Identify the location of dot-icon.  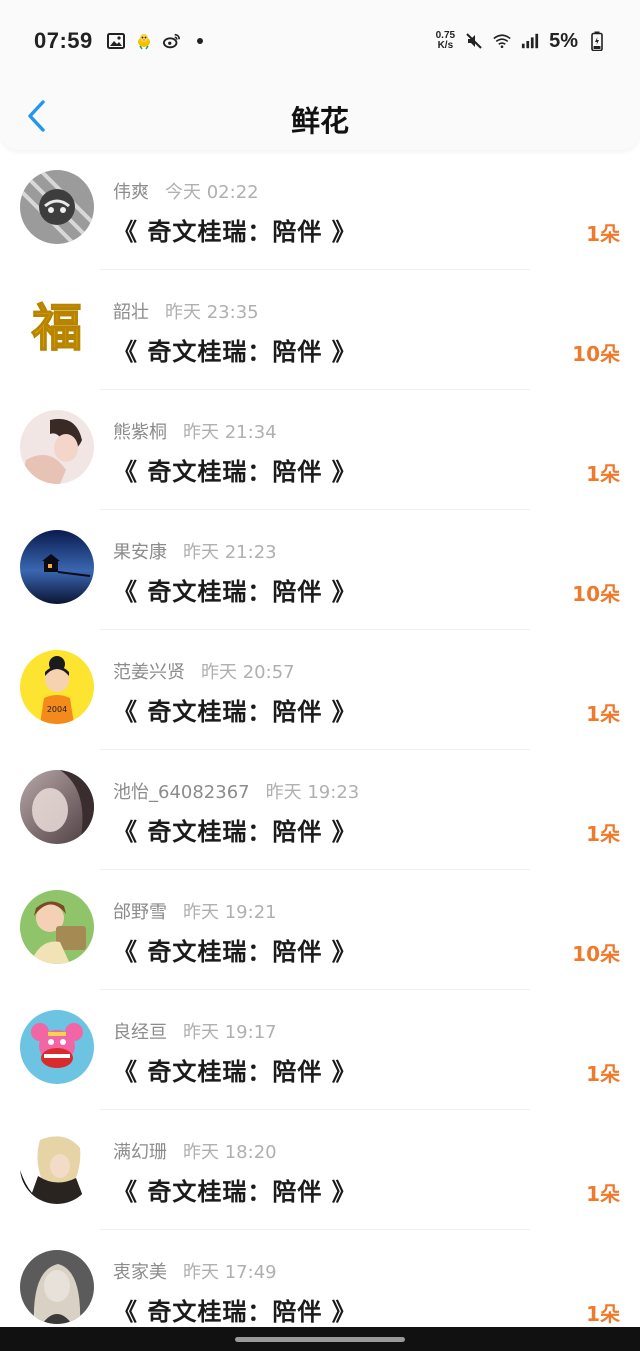
(200, 41).